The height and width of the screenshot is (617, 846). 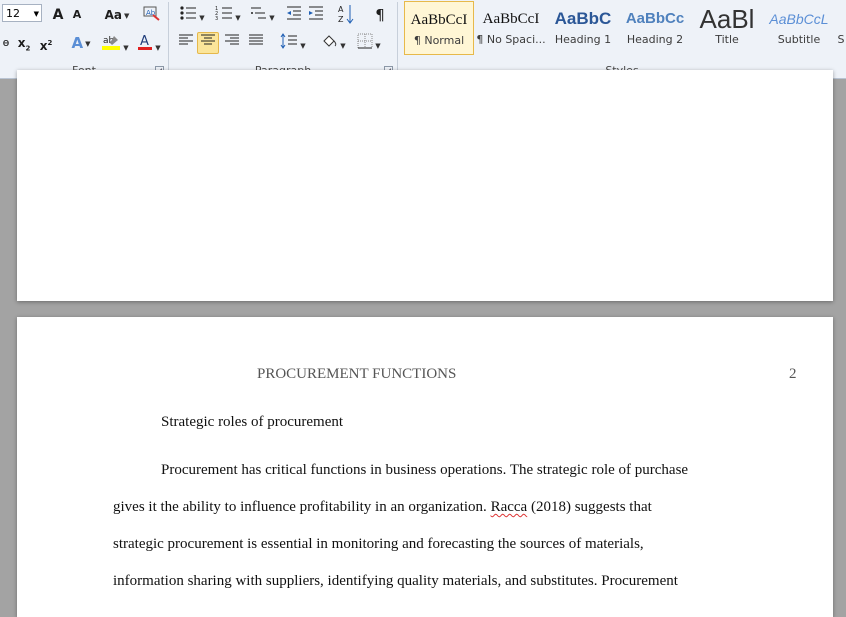 I want to click on align-center-button, so click(x=208, y=43).